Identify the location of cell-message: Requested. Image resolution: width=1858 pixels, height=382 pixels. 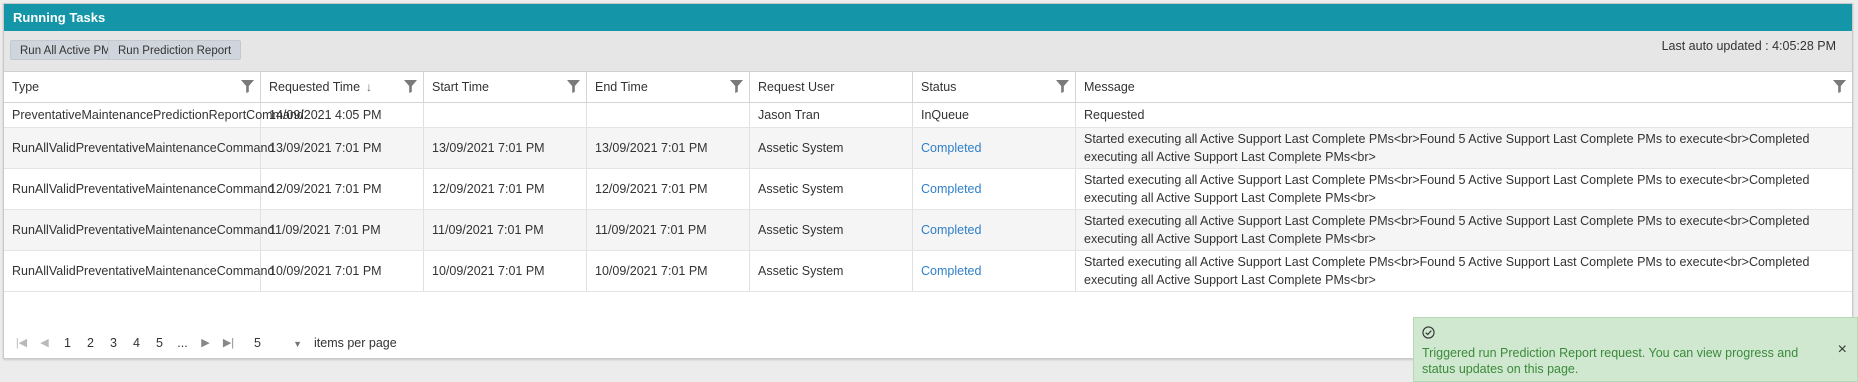
(1114, 115).